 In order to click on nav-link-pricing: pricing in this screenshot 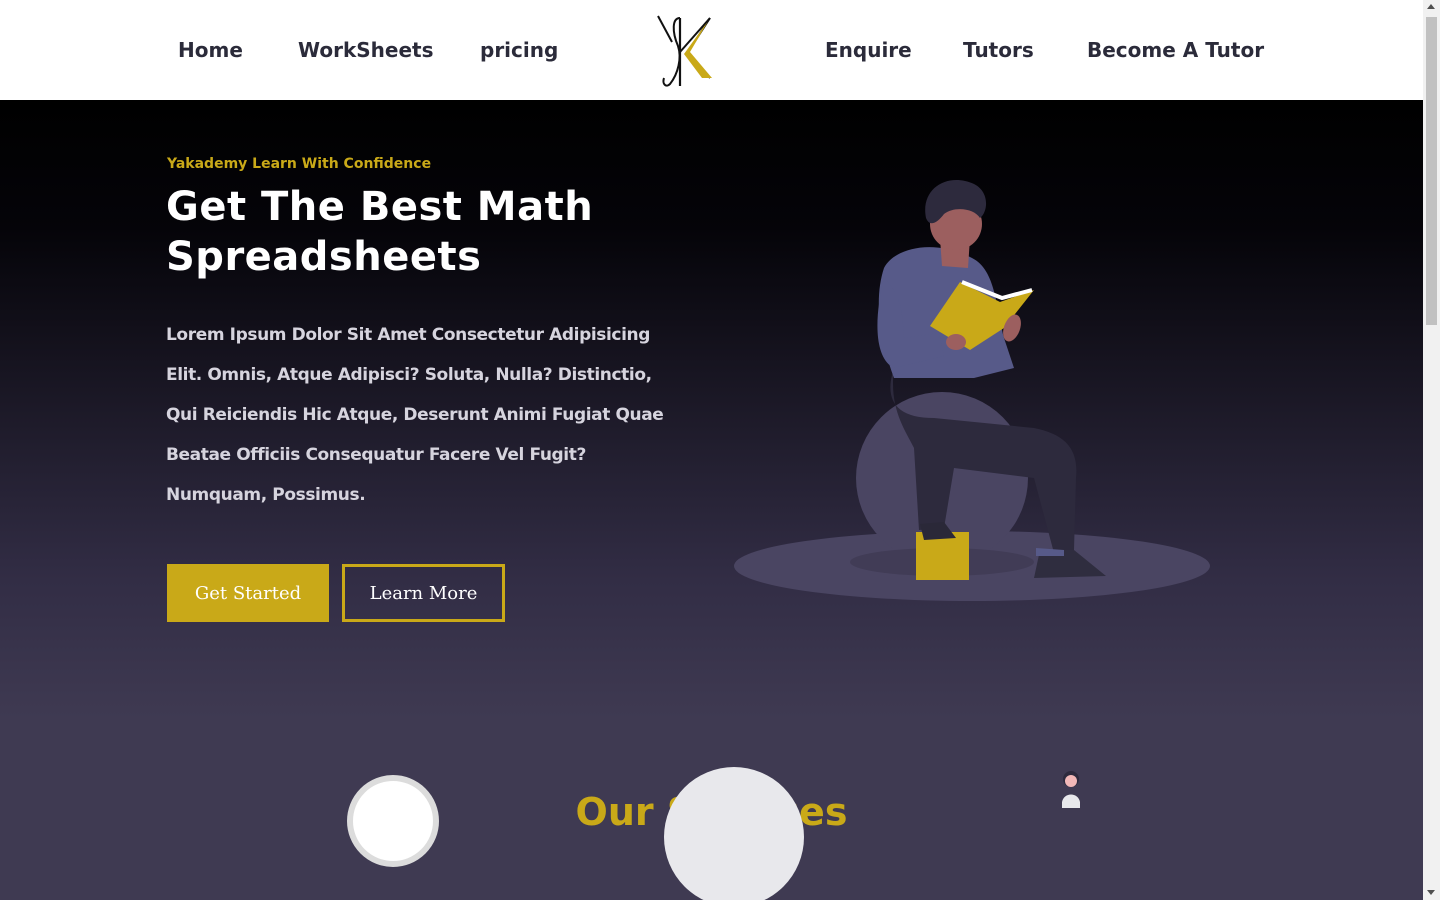, I will do `click(519, 50)`.